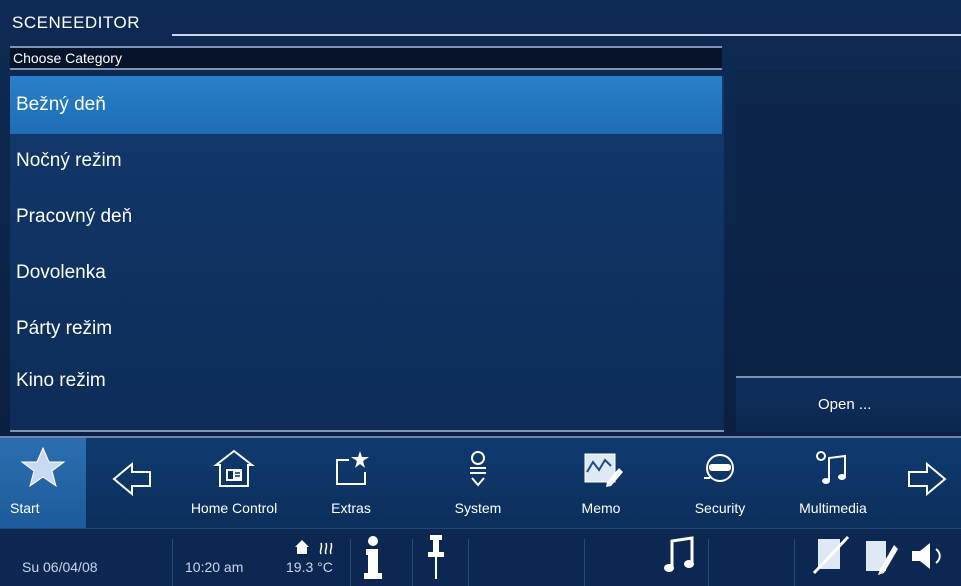 This screenshot has width=961, height=586. Describe the element at coordinates (373, 558) in the screenshot. I see `info-icon` at that location.